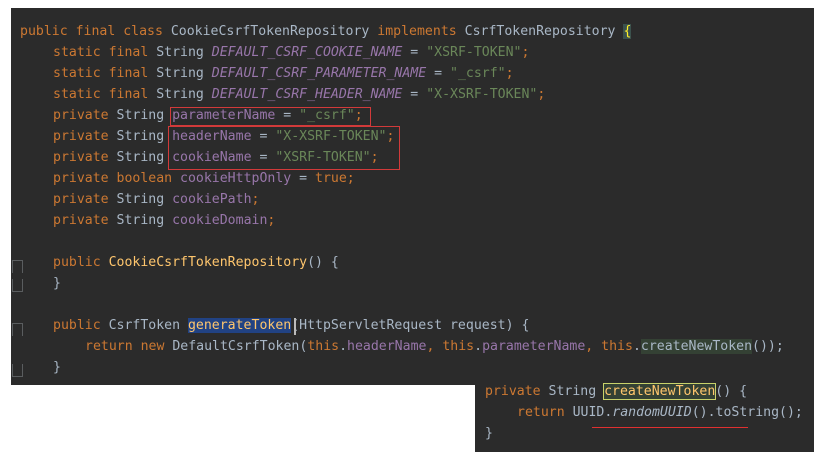 Image resolution: width=818 pixels, height=459 pixels. I want to click on popup-code-line: return UUID.randomUUID().toString();, so click(660, 412).